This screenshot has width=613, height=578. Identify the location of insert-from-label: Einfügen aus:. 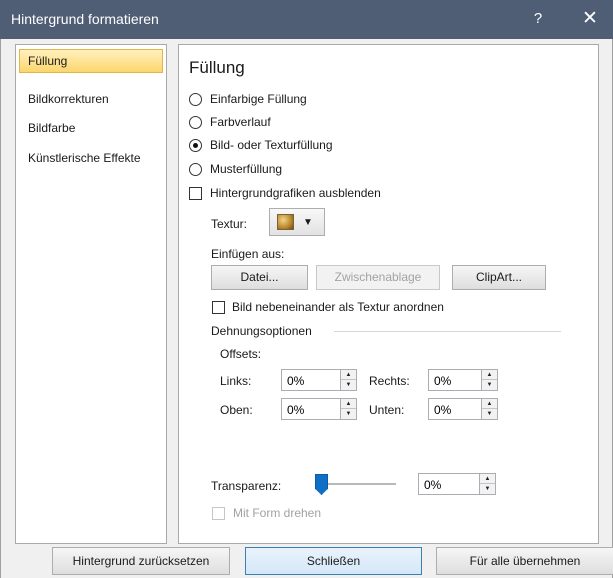
(248, 254).